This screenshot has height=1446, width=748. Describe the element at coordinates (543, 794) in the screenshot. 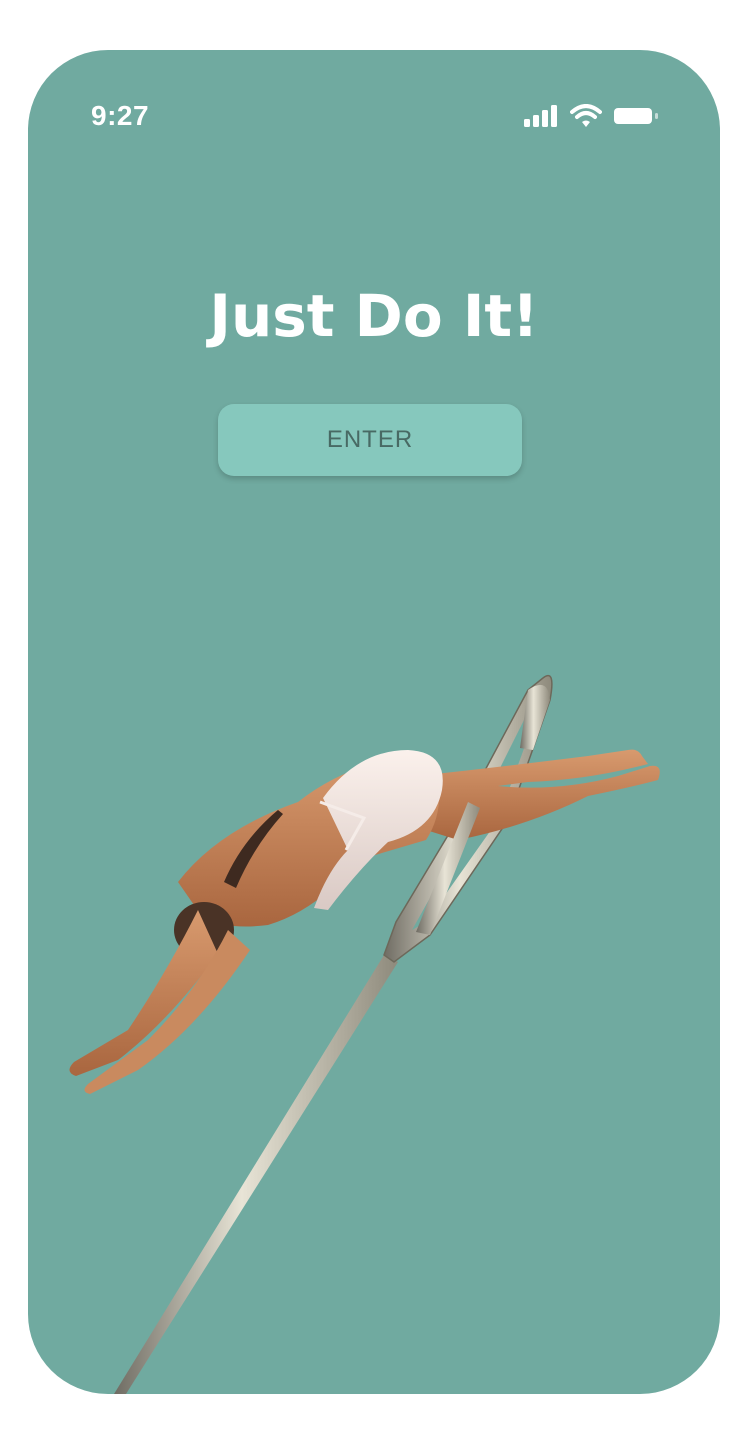

I see `diver-legs` at that location.